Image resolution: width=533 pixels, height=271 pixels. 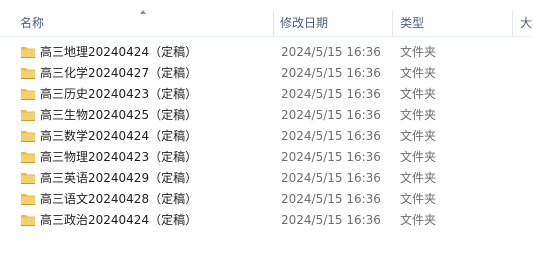 I want to click on column-header-size: 大小, so click(x=526, y=18).